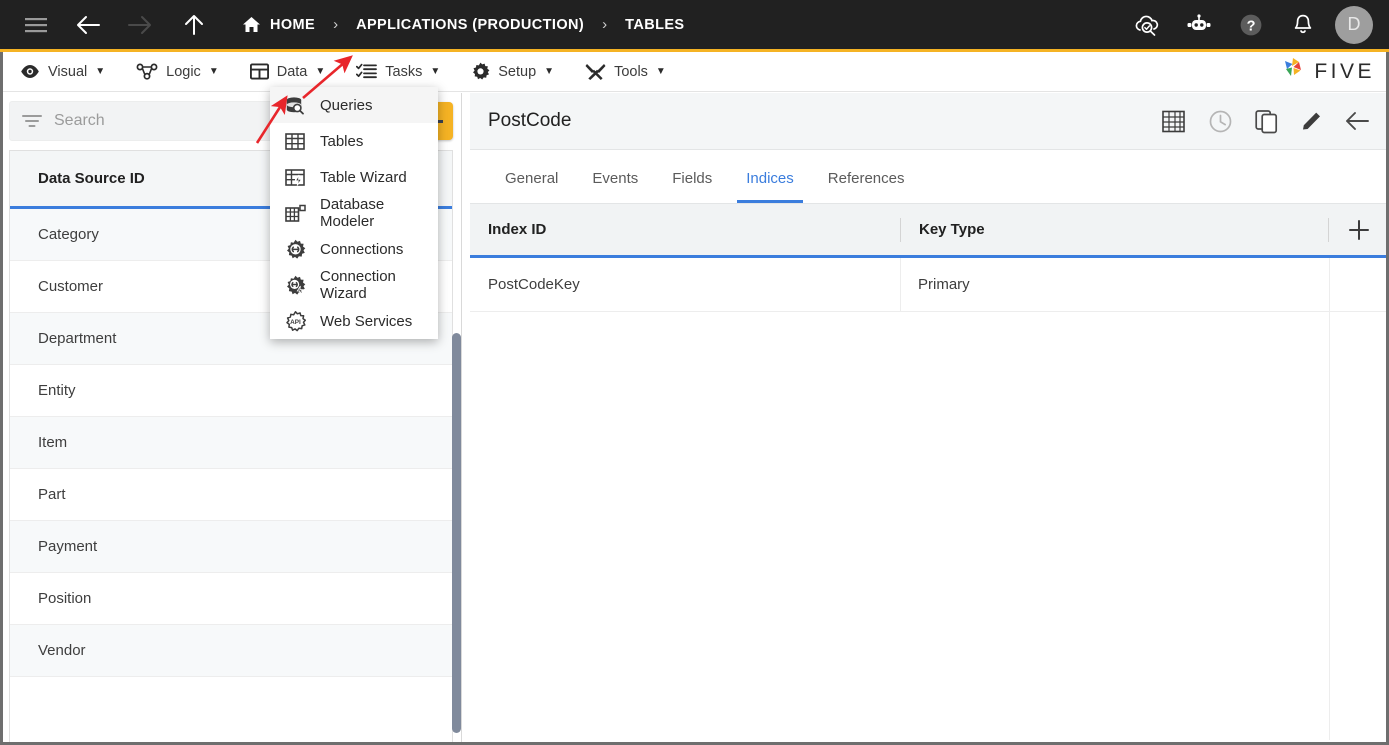 The width and height of the screenshot is (1389, 745). Describe the element at coordinates (147, 71) in the screenshot. I see `logic-nodes-icon` at that location.